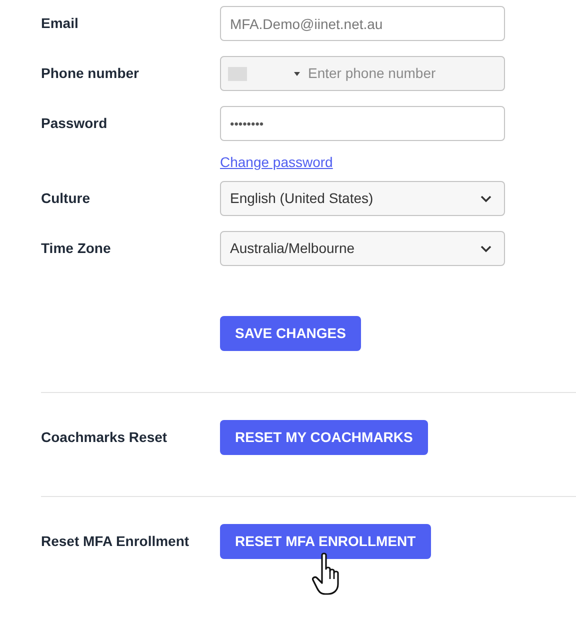  What do you see at coordinates (297, 74) in the screenshot?
I see `caret-down-icon` at bounding box center [297, 74].